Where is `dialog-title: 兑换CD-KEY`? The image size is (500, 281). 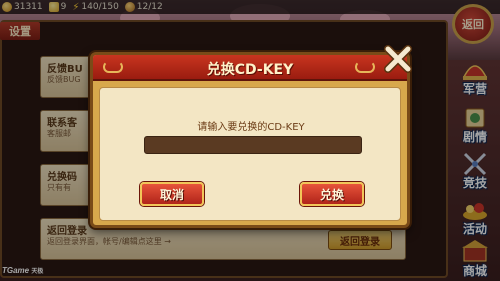
dialog-title: 兑换CD-KEY is located at coordinates (250, 70).